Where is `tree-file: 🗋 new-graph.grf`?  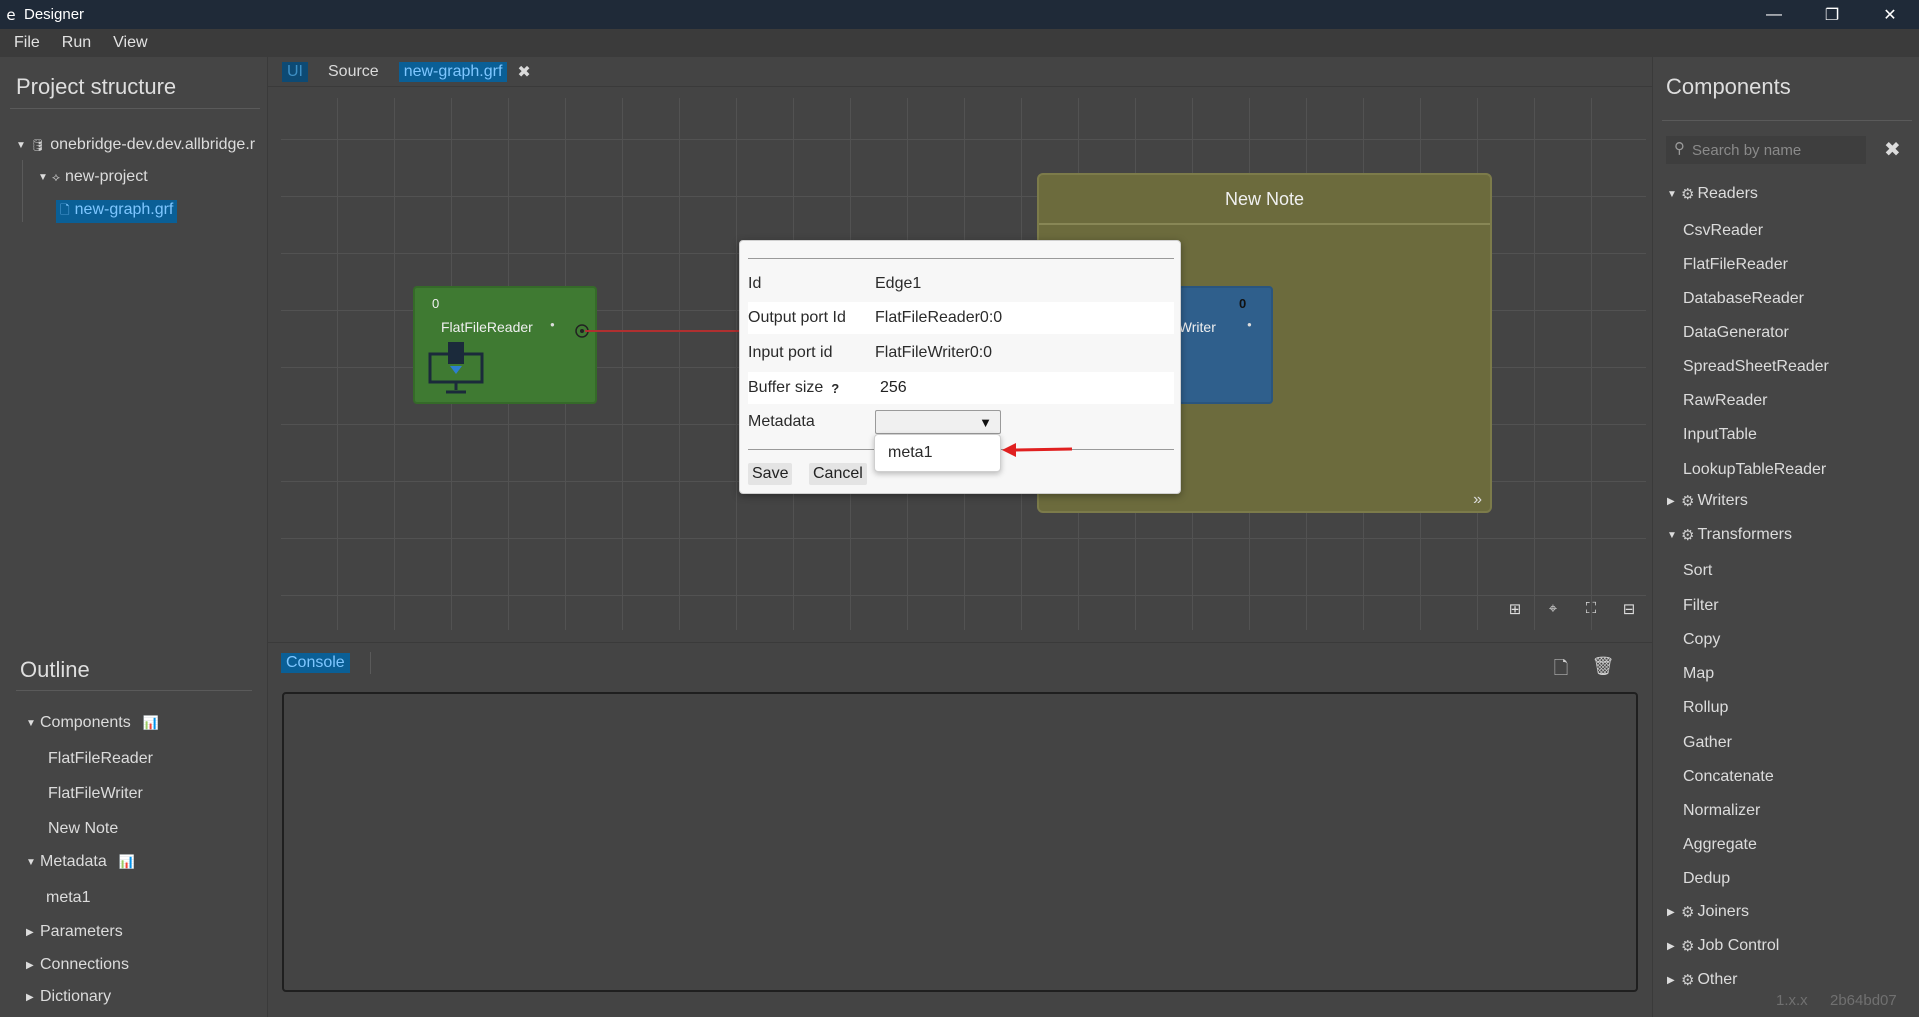
tree-file: 🗋 new-graph.grf is located at coordinates (117, 211).